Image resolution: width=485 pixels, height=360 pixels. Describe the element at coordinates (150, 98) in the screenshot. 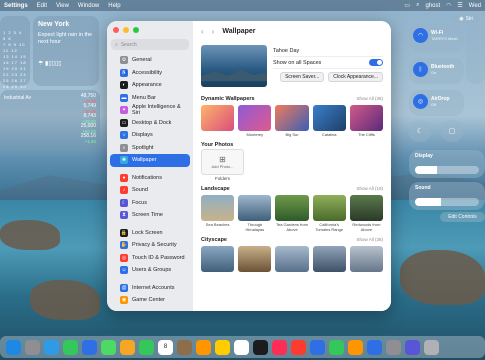

I see `sidebar-item-menu-bar: ▬ Menu Bar` at that location.